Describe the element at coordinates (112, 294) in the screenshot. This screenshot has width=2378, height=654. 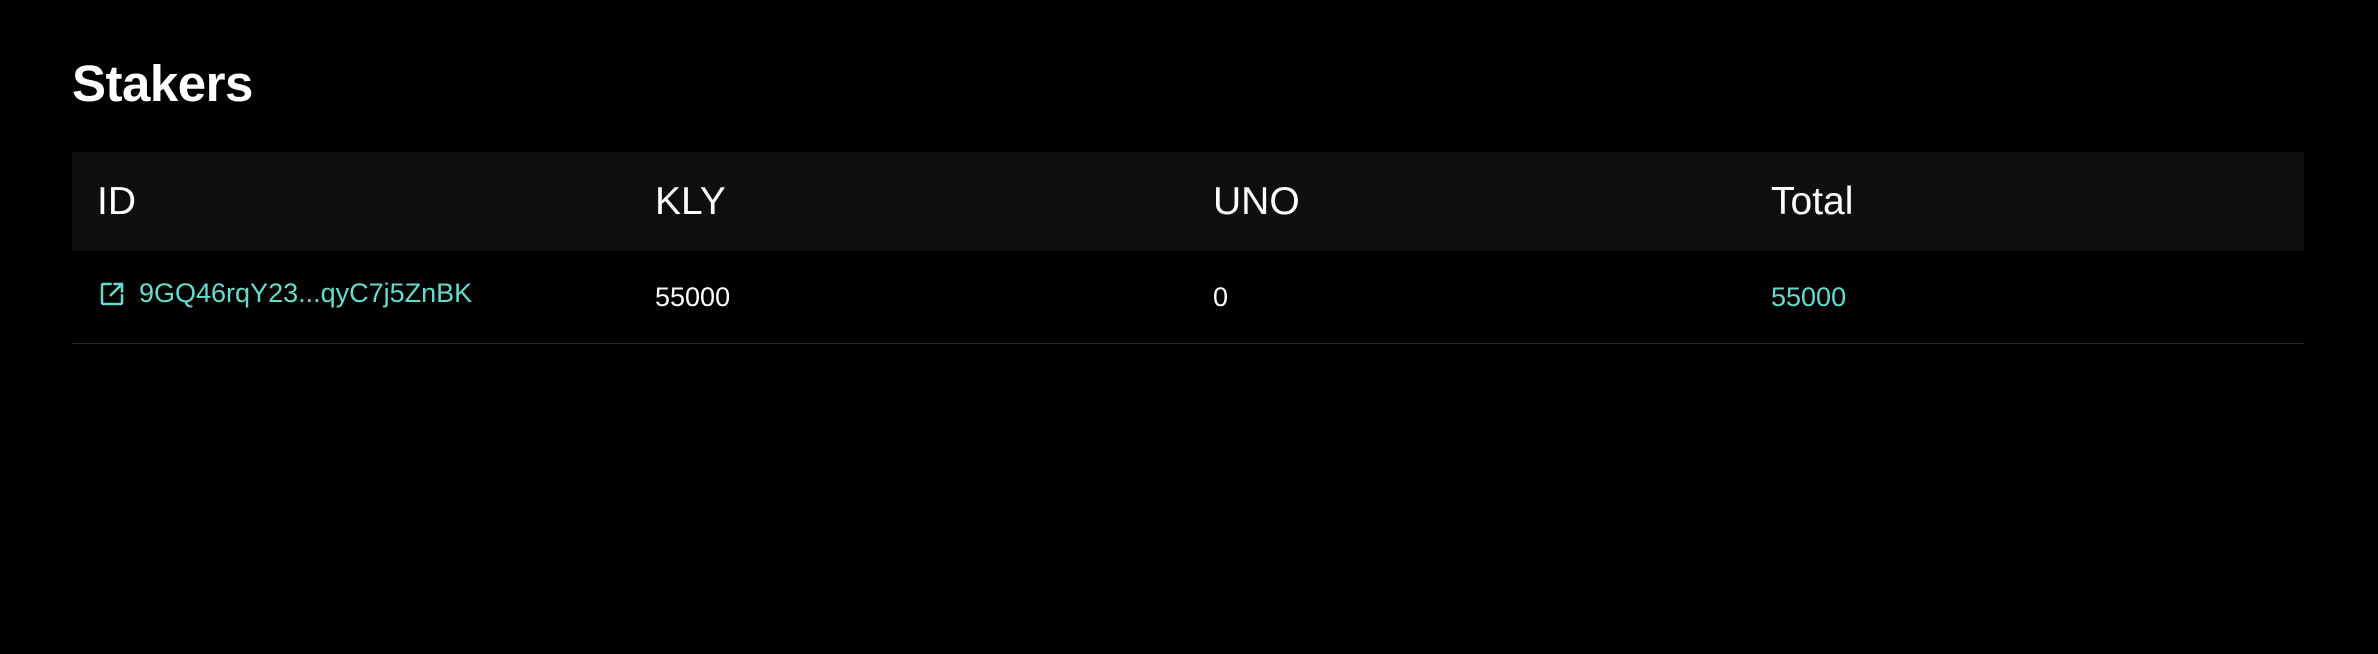
I see `external-link-icon` at that location.